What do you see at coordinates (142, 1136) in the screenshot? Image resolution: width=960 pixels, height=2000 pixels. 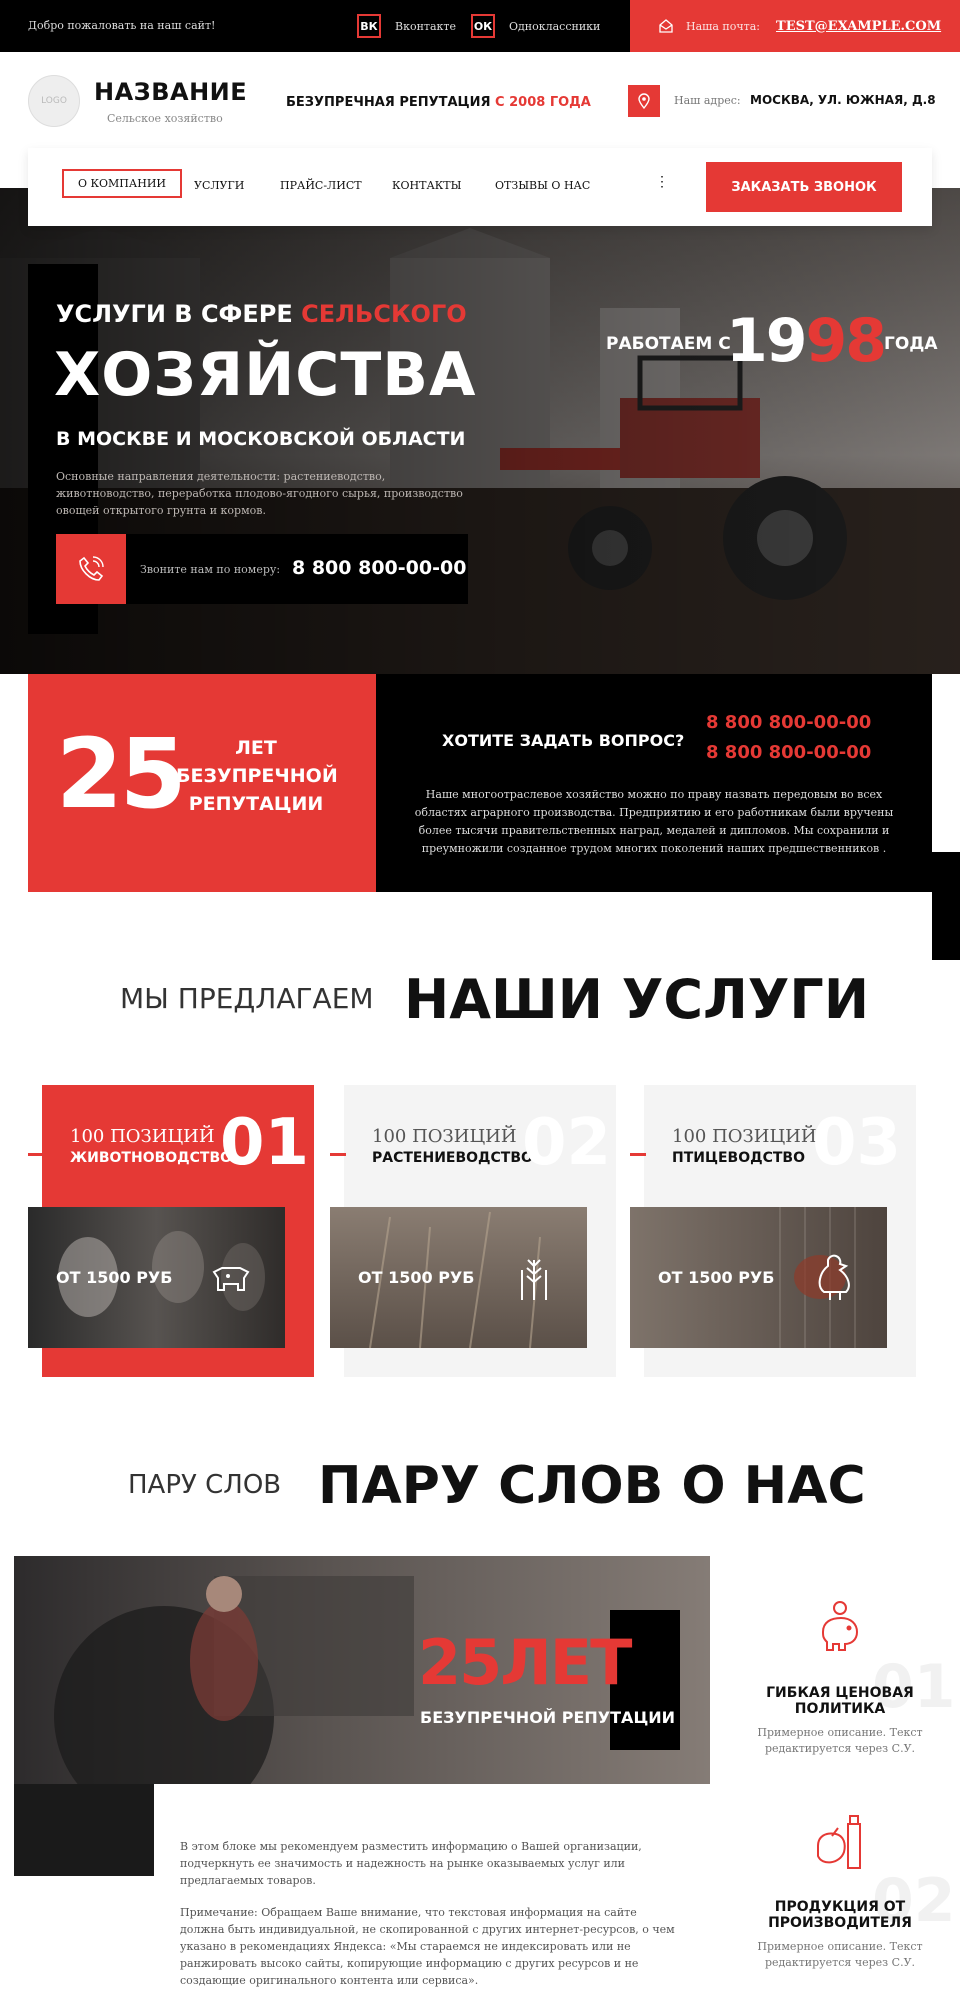 I see `card-1-positions: 100 ПОЗИЦИЙ` at bounding box center [142, 1136].